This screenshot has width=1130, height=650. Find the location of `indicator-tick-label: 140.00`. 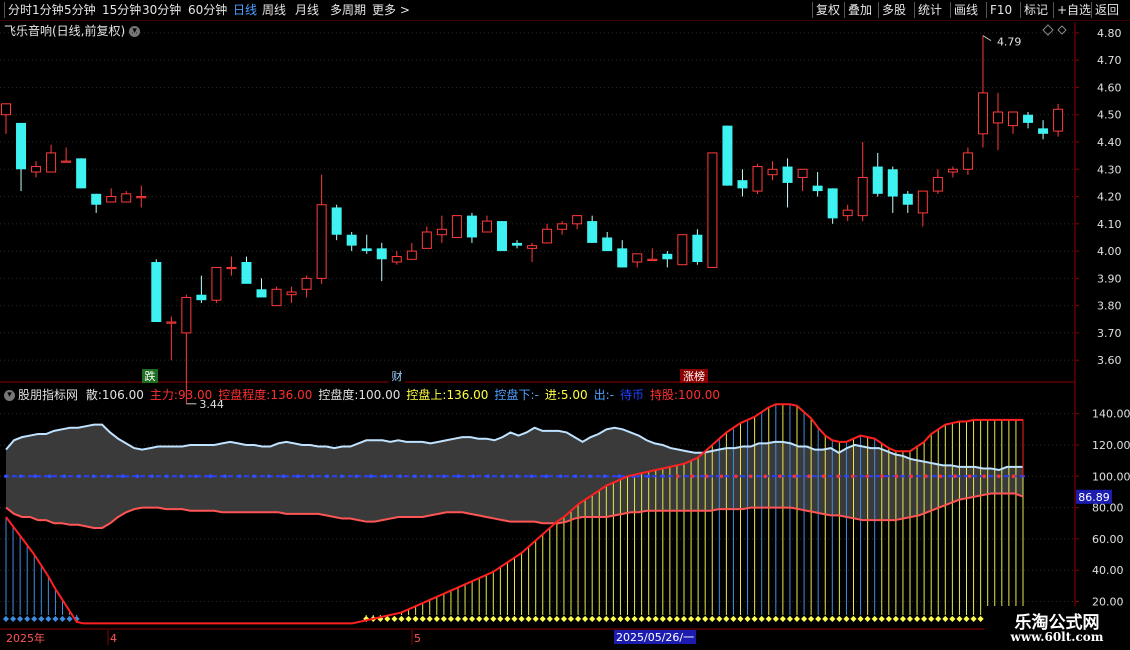

indicator-tick-label: 140.00 is located at coordinates (1111, 414).